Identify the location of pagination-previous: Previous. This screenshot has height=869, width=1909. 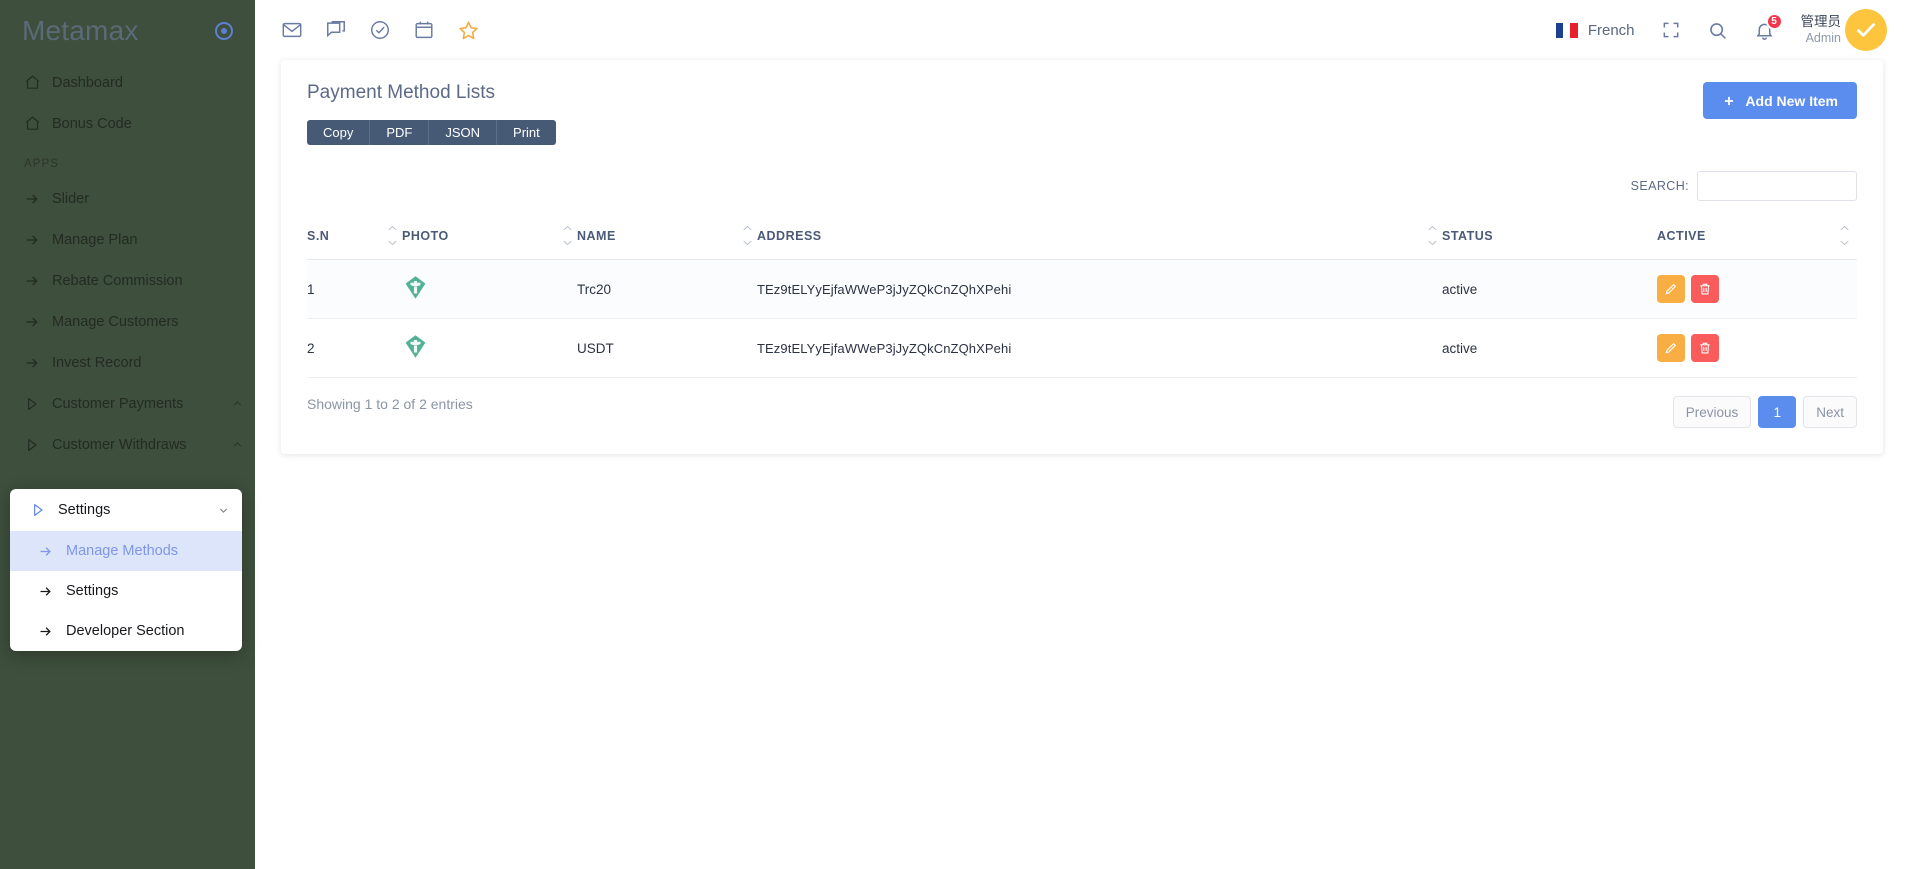
(1712, 412).